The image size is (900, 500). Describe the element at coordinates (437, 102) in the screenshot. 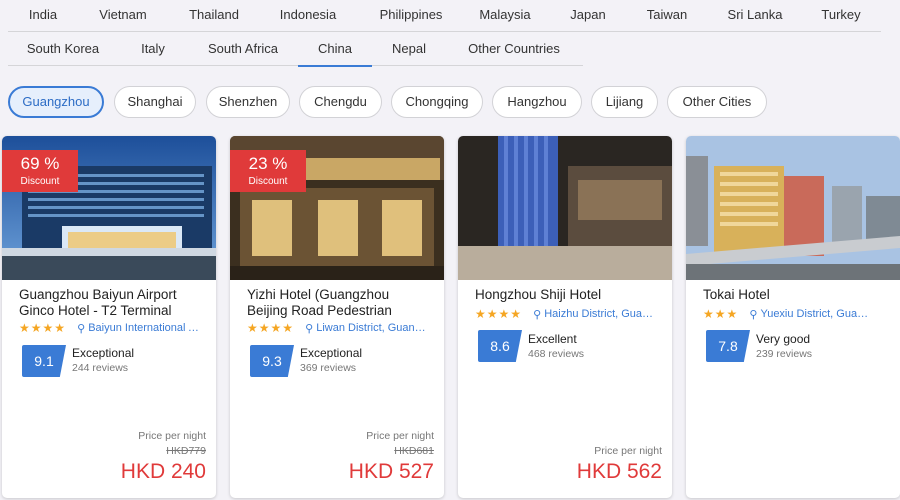

I see `city-chip-chongqing: Chongqing` at that location.